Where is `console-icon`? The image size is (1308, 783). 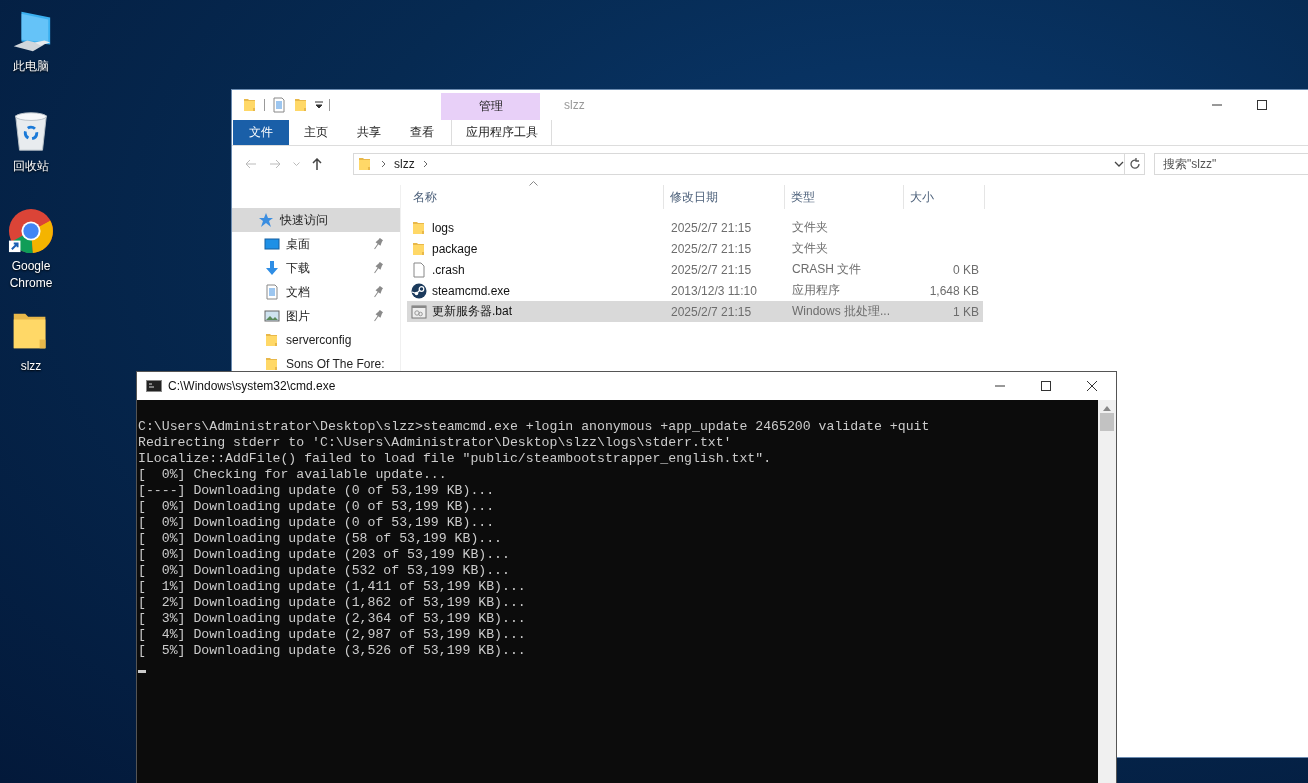 console-icon is located at coordinates (154, 386).